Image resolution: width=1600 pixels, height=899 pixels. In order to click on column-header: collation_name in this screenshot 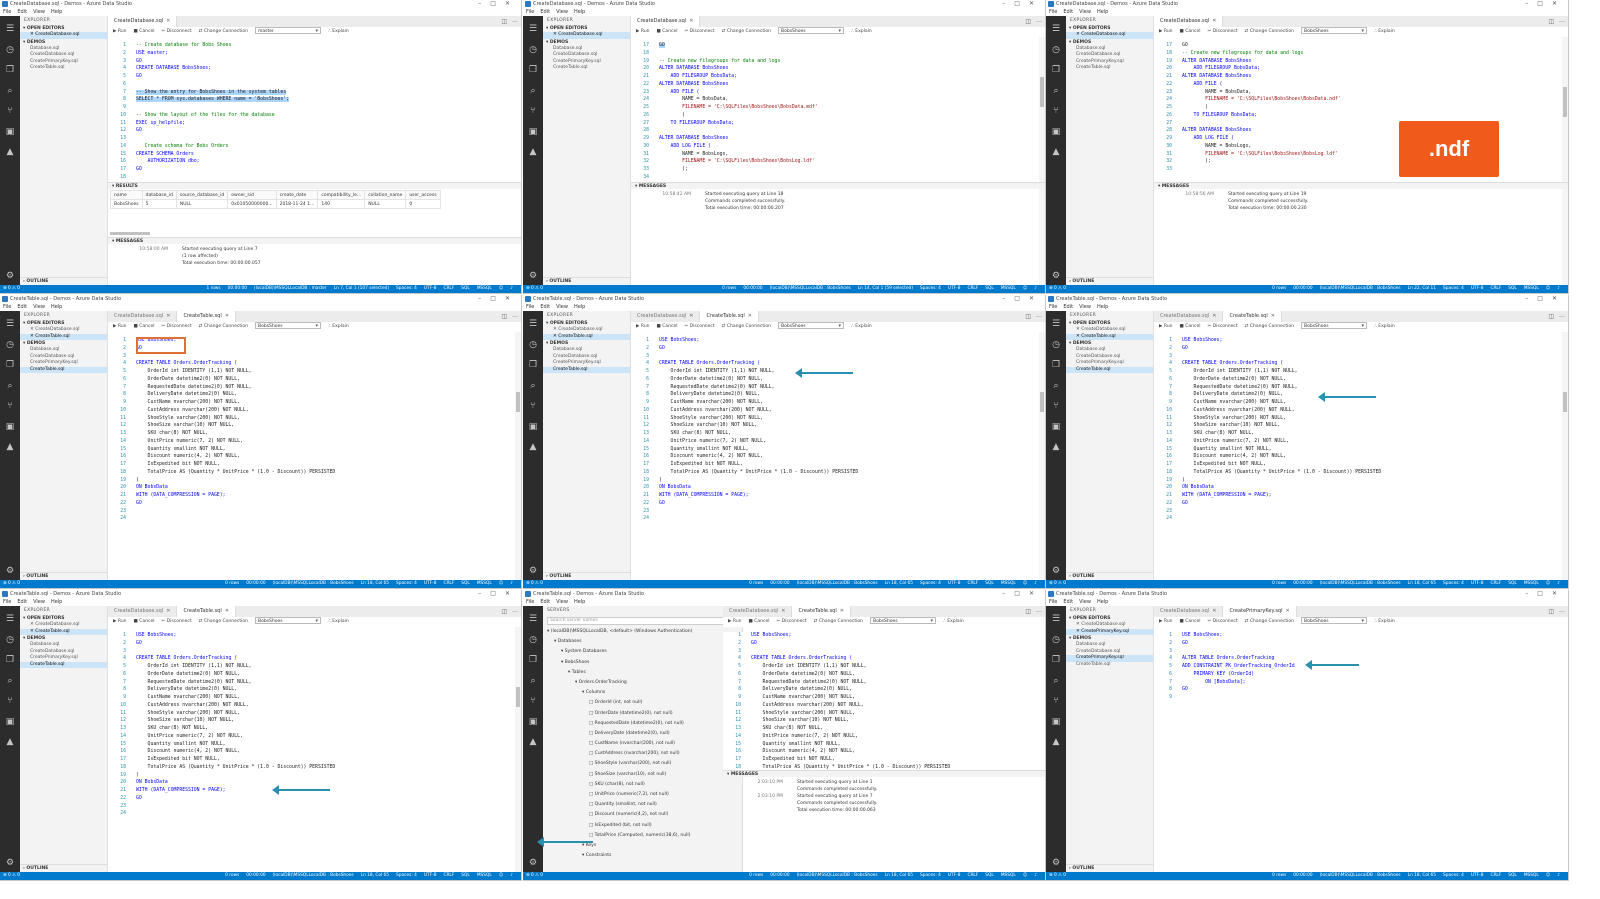, I will do `click(385, 195)`.